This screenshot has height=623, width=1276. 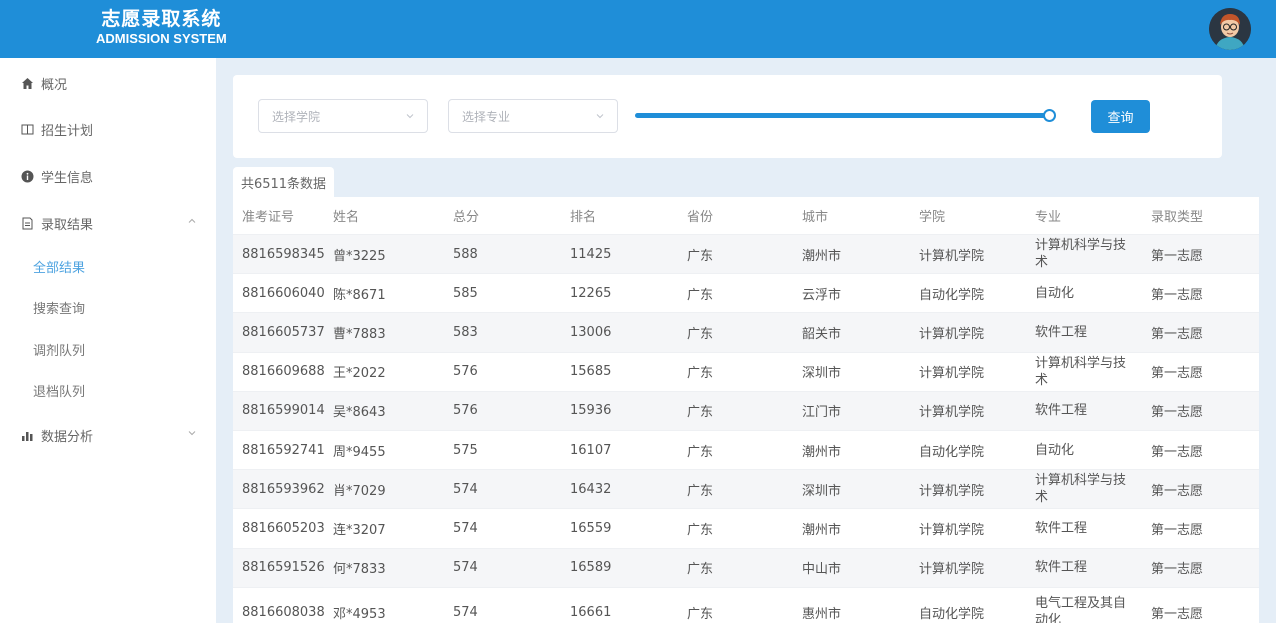 What do you see at coordinates (486, 116) in the screenshot?
I see `major-select-placeholder: 选择专业` at bounding box center [486, 116].